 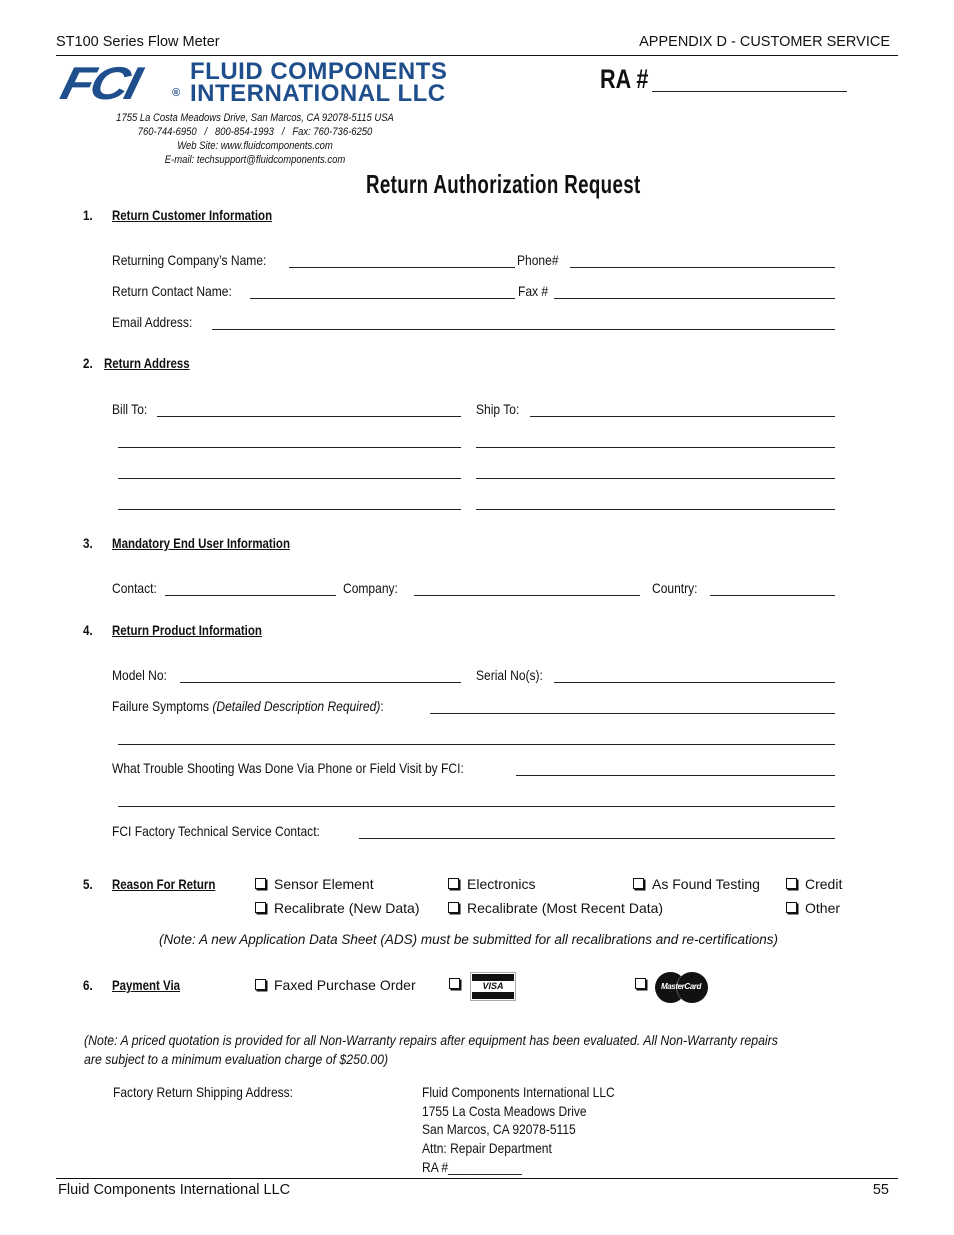 I want to click on logo-line-2: INTERNATIONAL LLC, so click(x=318, y=93).